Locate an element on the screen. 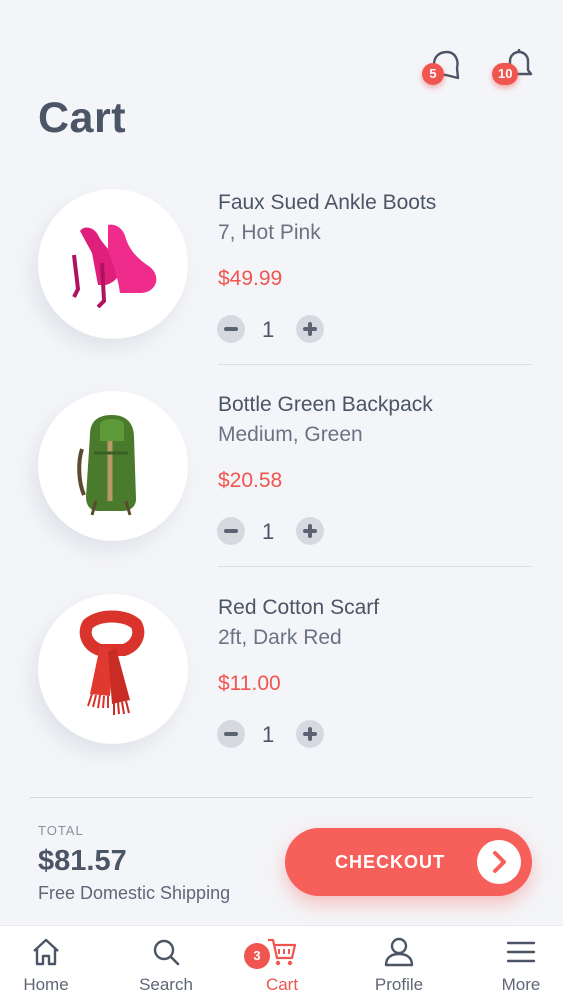  bottom-nav: Home Search Cart Profile More is located at coordinates (281, 963).